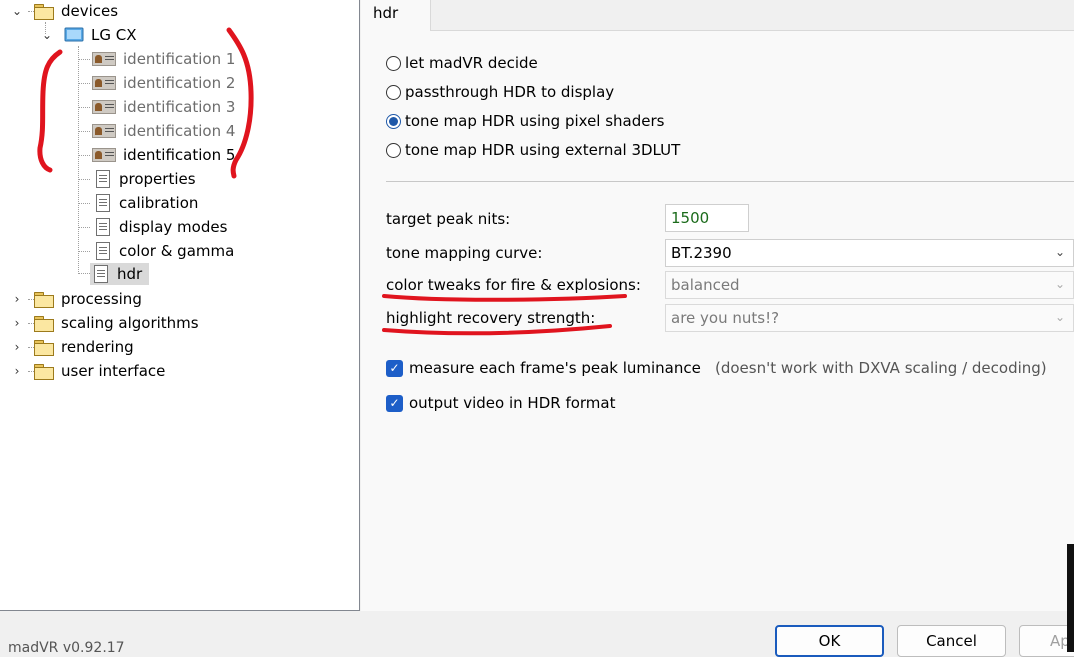  I want to click on target-peak-label: target peak nits:, so click(448, 219).